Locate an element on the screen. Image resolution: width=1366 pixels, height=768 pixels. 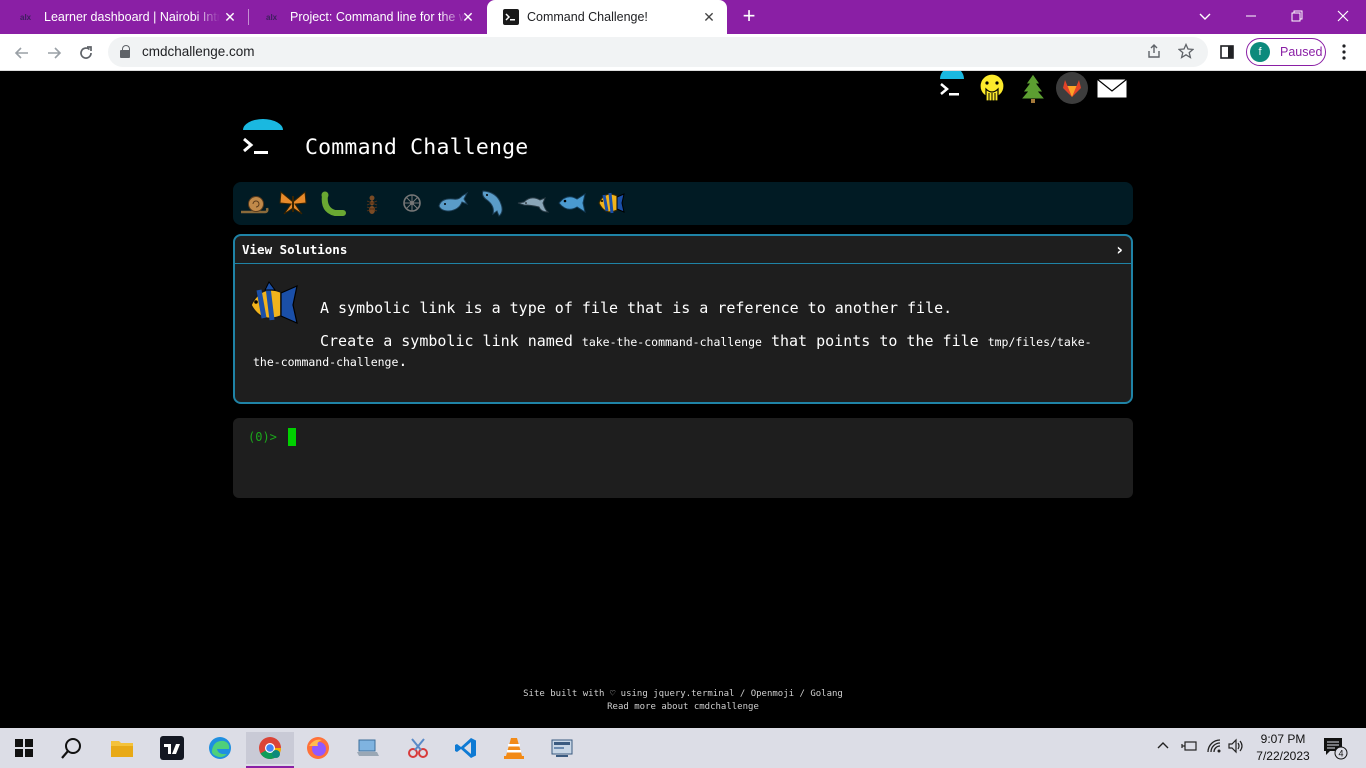
face-with-hand-over-mouth-icon is located at coordinates (992, 88).